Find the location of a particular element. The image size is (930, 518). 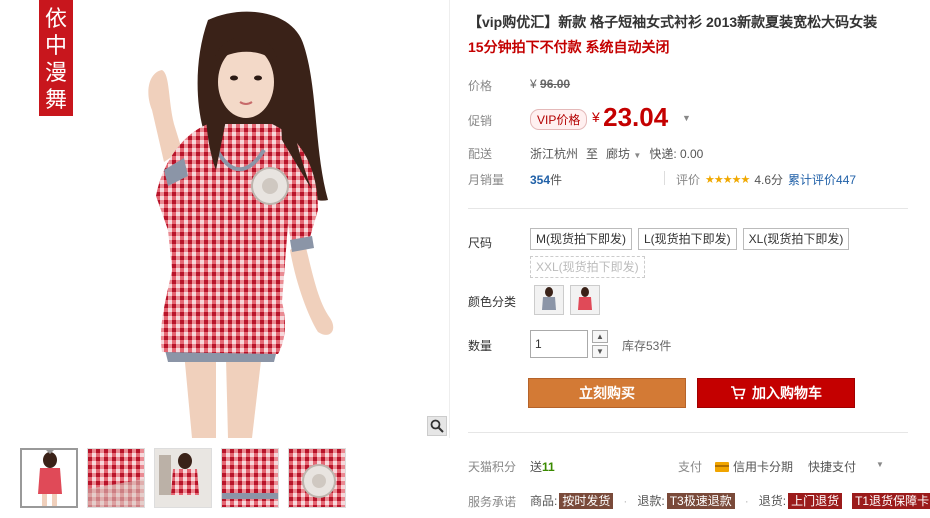

promise-item-shipping: 商品: 按时发货 is located at coordinates (572, 500).